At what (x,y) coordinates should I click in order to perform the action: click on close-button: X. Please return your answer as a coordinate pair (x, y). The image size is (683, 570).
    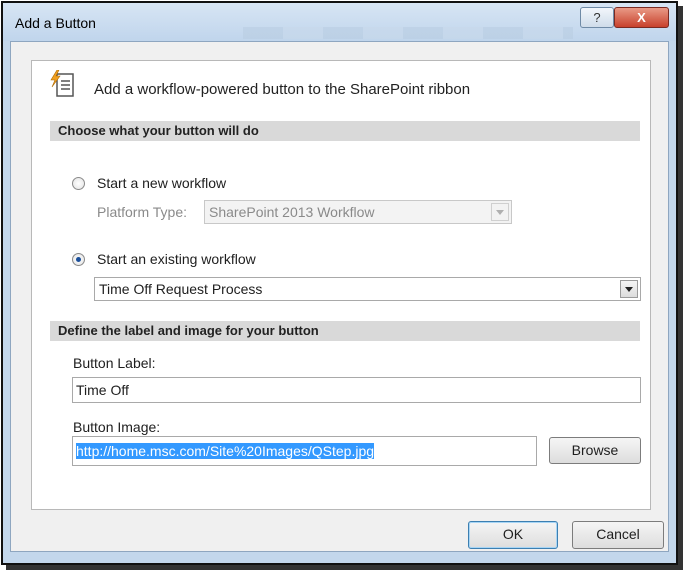
    Looking at the image, I should click on (641, 17).